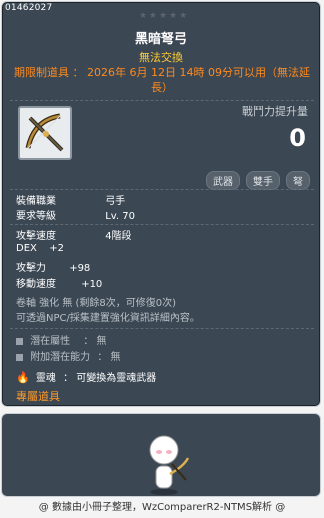 This screenshot has width=324, height=518. What do you see at coordinates (223, 180) in the screenshot?
I see `badge-weapon: 武器` at bounding box center [223, 180].